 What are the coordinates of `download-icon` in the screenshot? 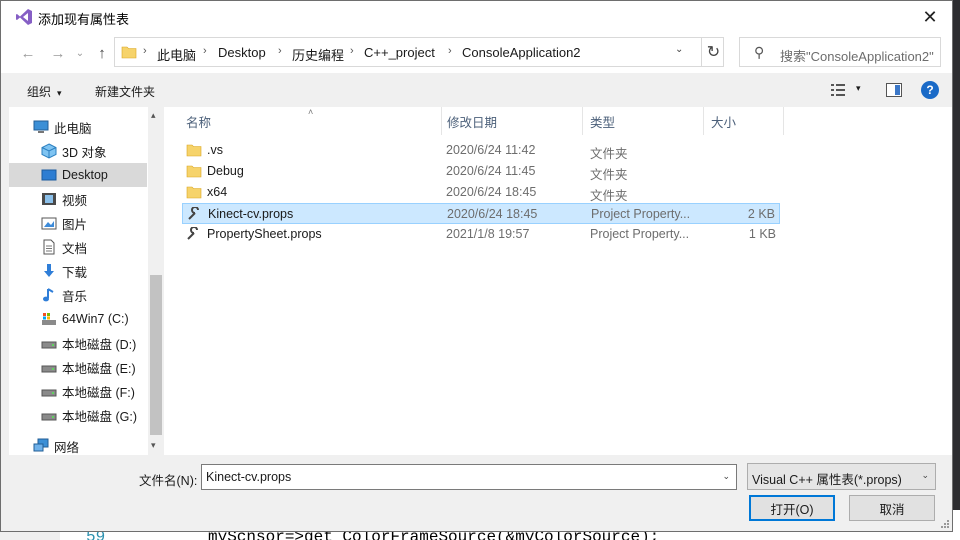 It's located at (49, 270).